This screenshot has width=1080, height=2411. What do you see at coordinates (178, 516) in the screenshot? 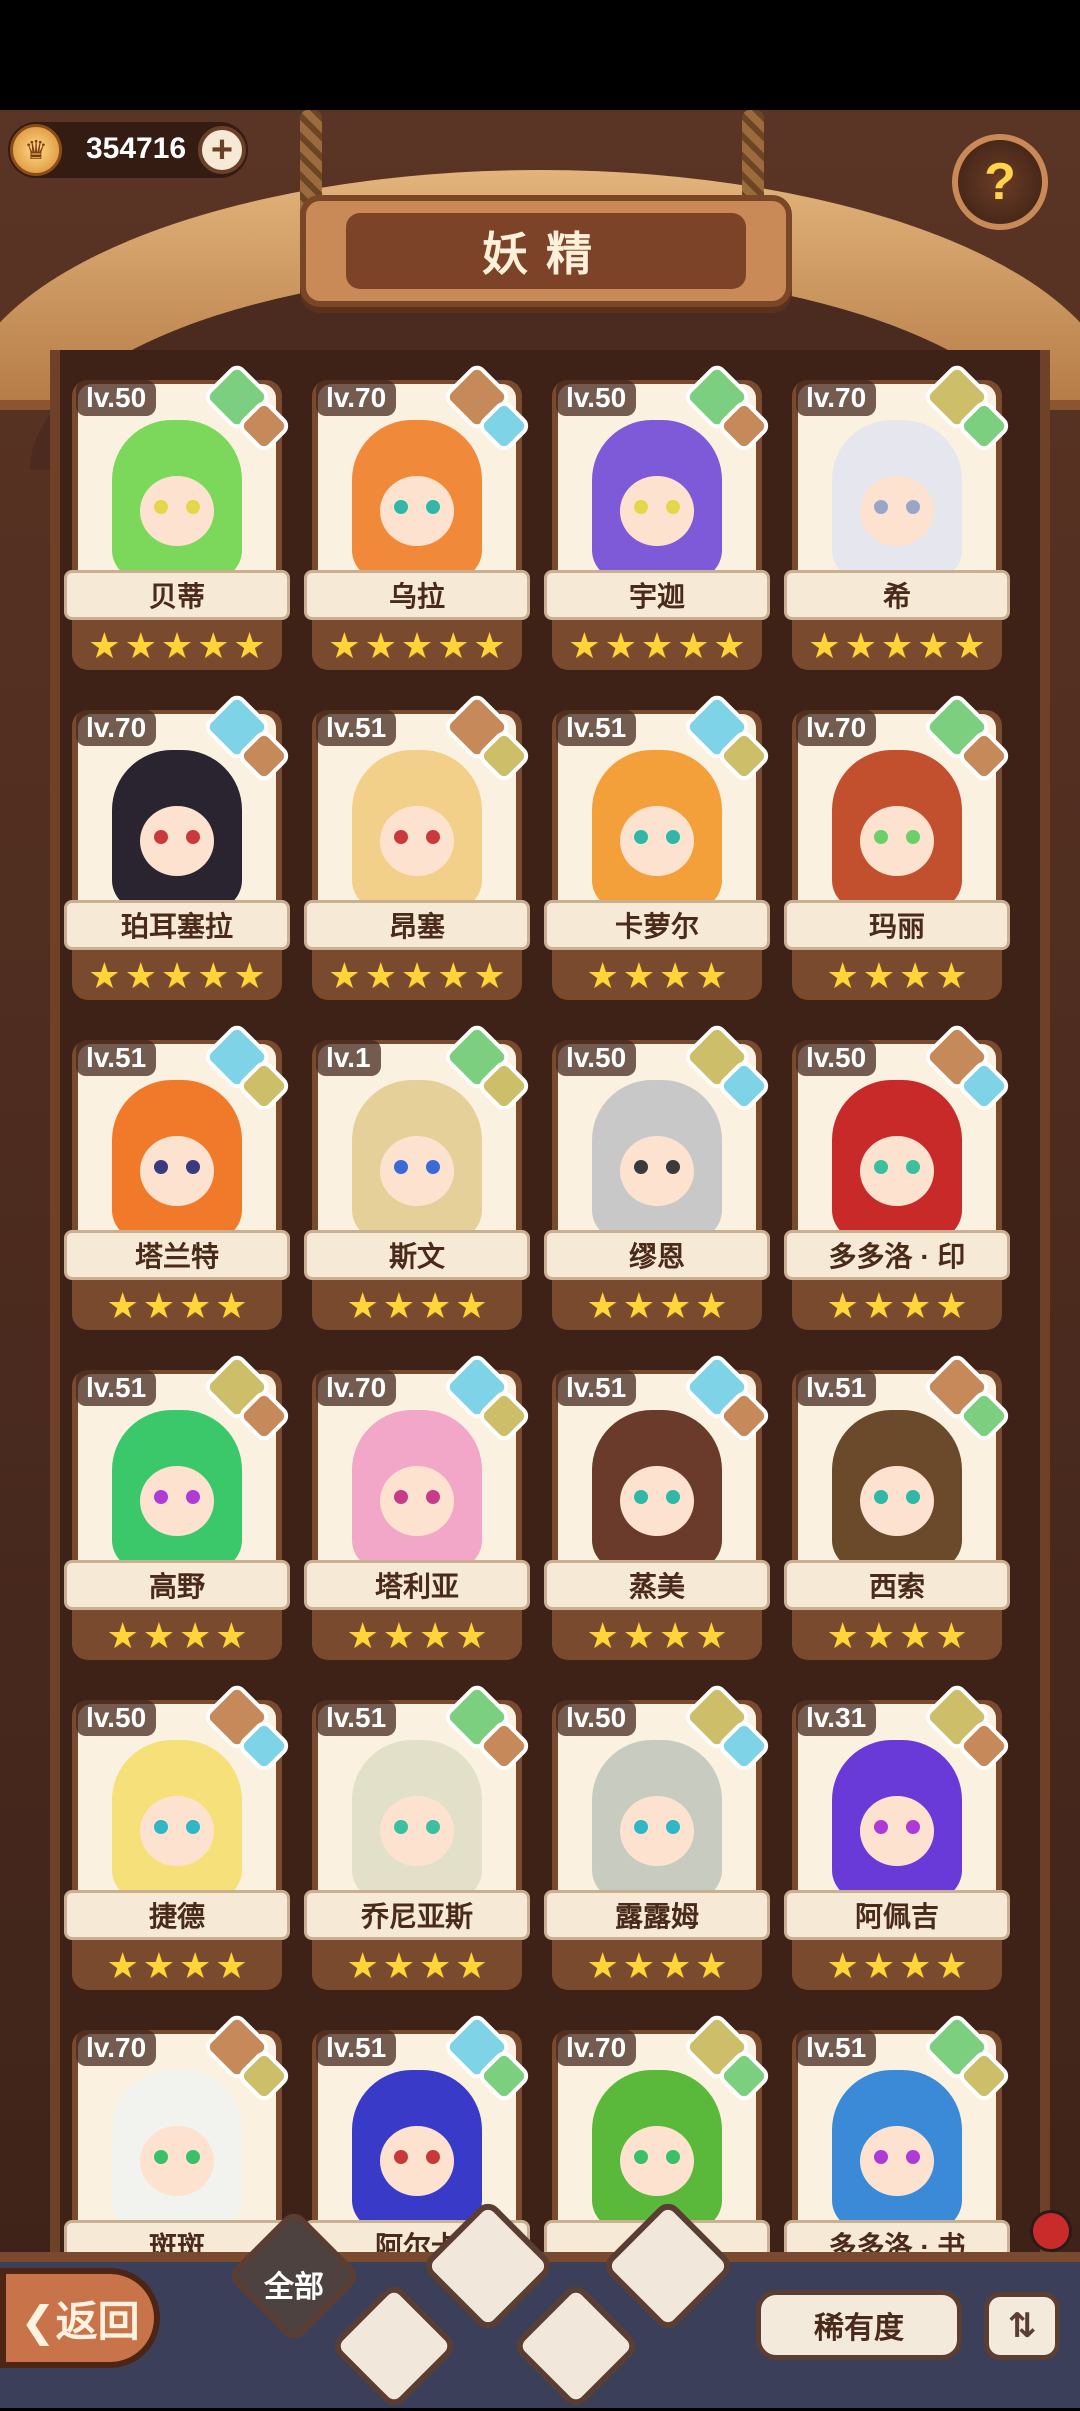
I see `fairy-card: lv.50 贝蒂 ★ ★ ★ ★ ★` at bounding box center [178, 516].